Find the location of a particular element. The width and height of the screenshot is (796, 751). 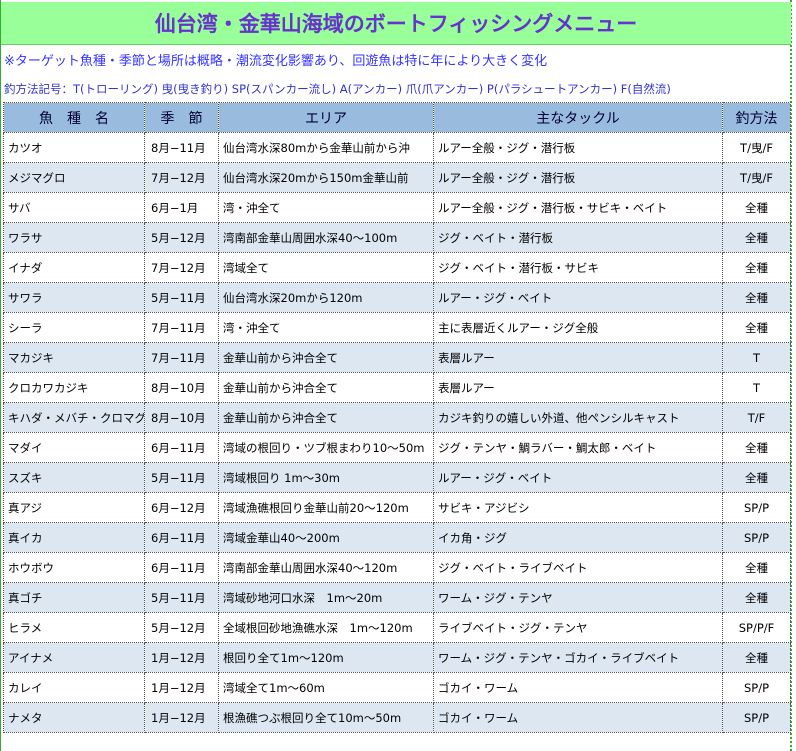

table-row: クロカワカジキ 8月−10月 金華山前から沖合全て 表層ルアー T is located at coordinates (397, 387).